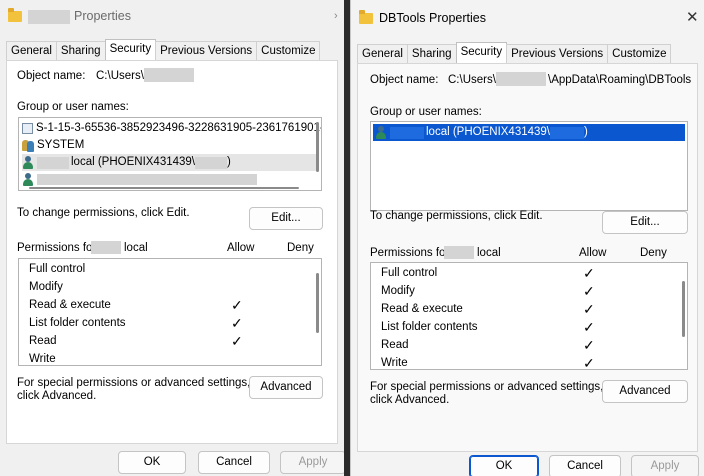 The height and width of the screenshot is (476, 704). What do you see at coordinates (527, 17) in the screenshot?
I see `right-titlebar: DBTools Properties ✕` at bounding box center [527, 17].